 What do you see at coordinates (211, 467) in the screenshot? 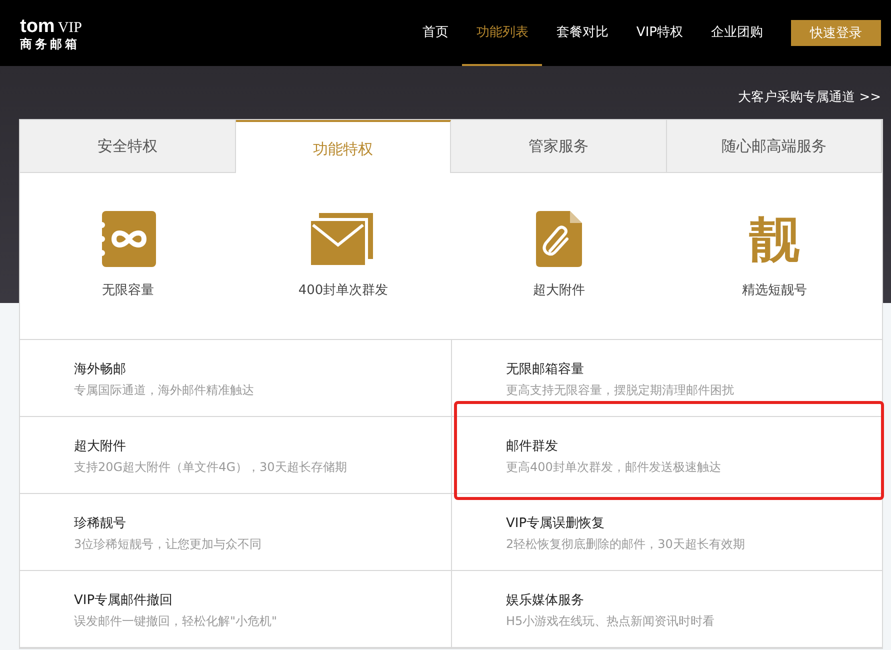
I see `feature-description: 支持20G超大附件（单文件4G），30天超长存储期` at bounding box center [211, 467].